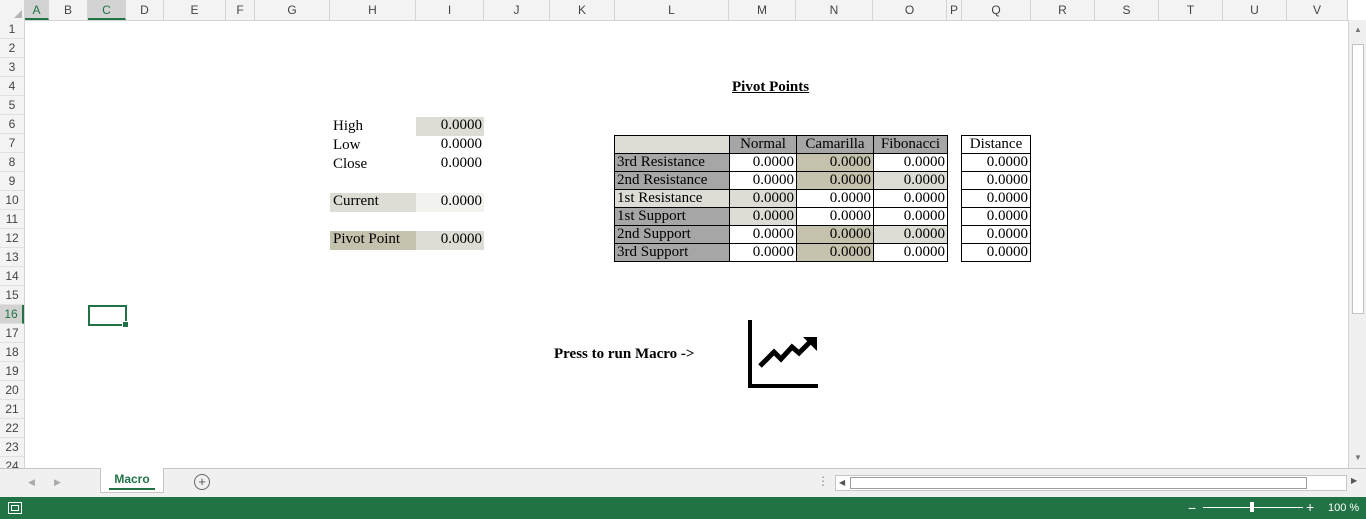  Describe the element at coordinates (132, 480) in the screenshot. I see `sheet-tab-macro: Macro` at that location.